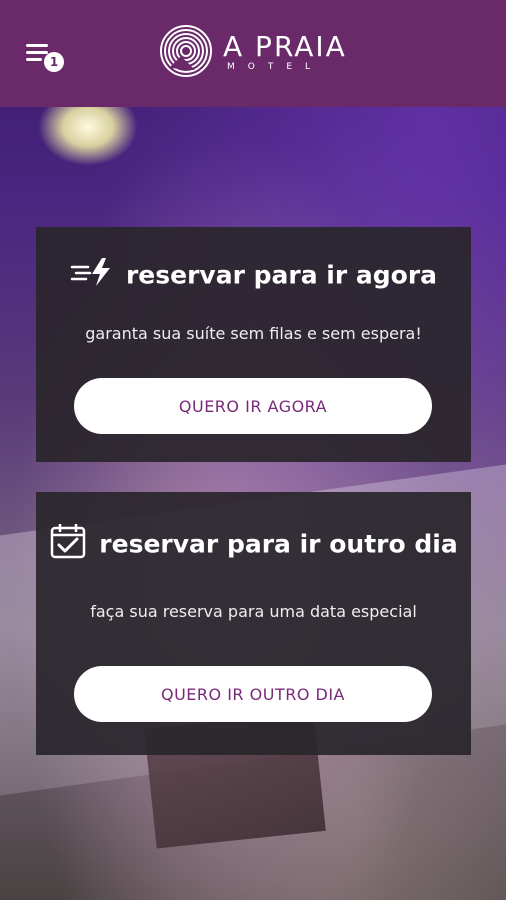  What do you see at coordinates (54, 62) in the screenshot?
I see `notification-badge: 1` at bounding box center [54, 62].